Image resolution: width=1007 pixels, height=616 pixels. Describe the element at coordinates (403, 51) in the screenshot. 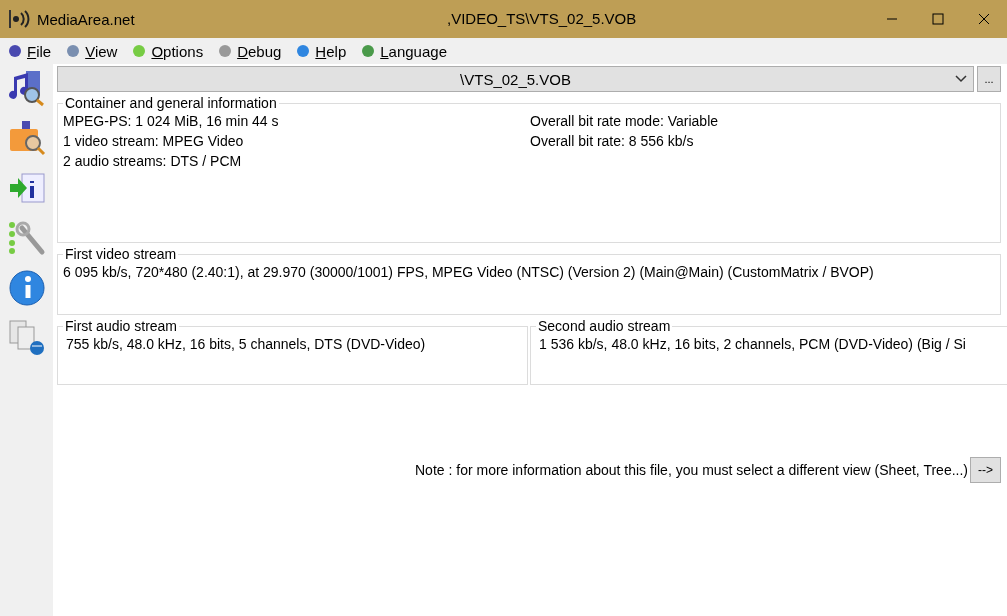

I see `menu-item: Language` at that location.